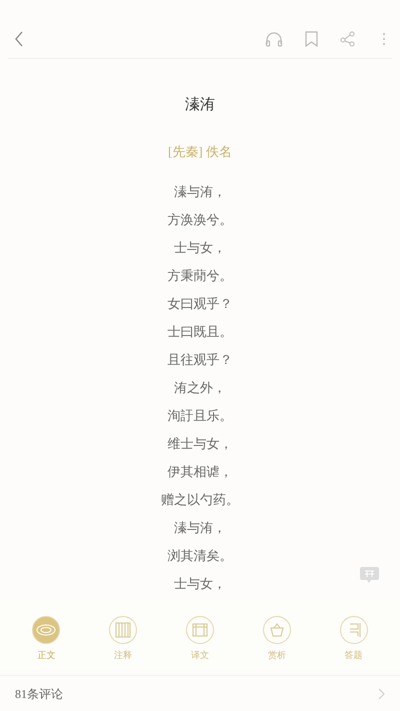 Image resolution: width=400 pixels, height=711 pixels. Describe the element at coordinates (348, 39) in the screenshot. I see `share-icon` at that location.